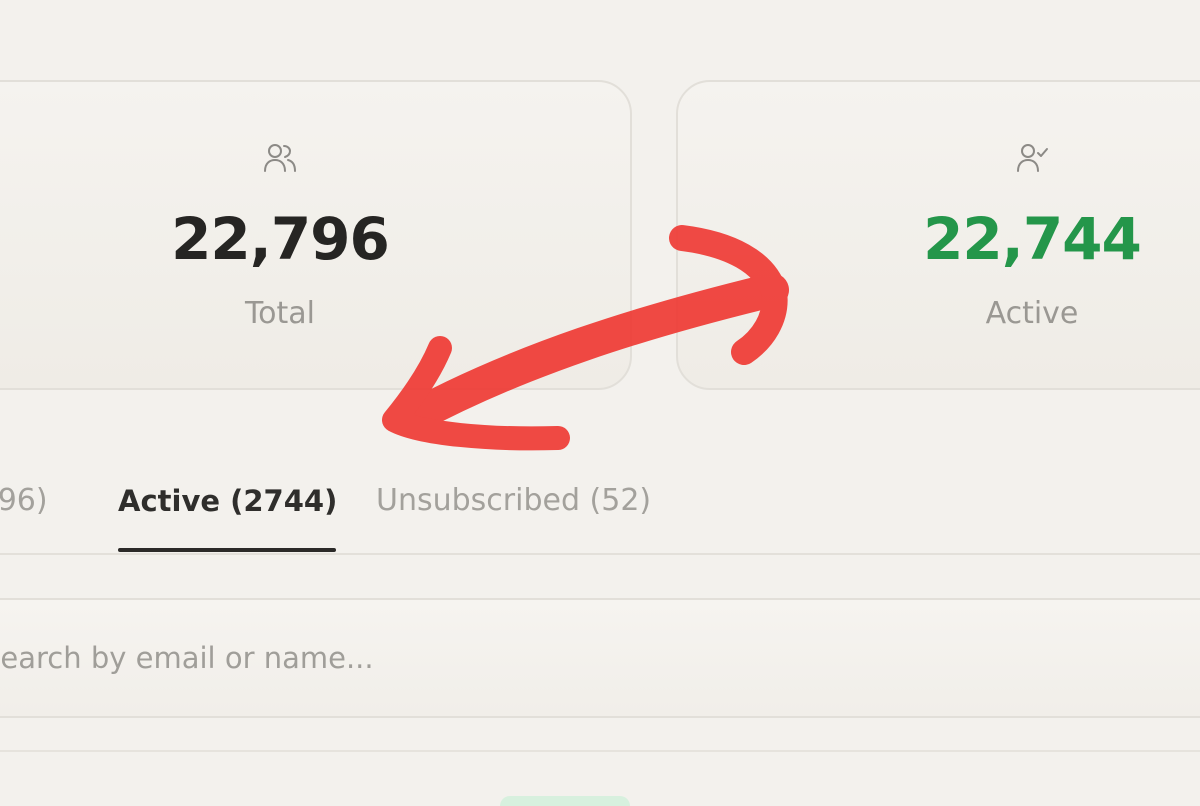 The width and height of the screenshot is (1200, 806). I want to click on tabs-divider, so click(600, 554).